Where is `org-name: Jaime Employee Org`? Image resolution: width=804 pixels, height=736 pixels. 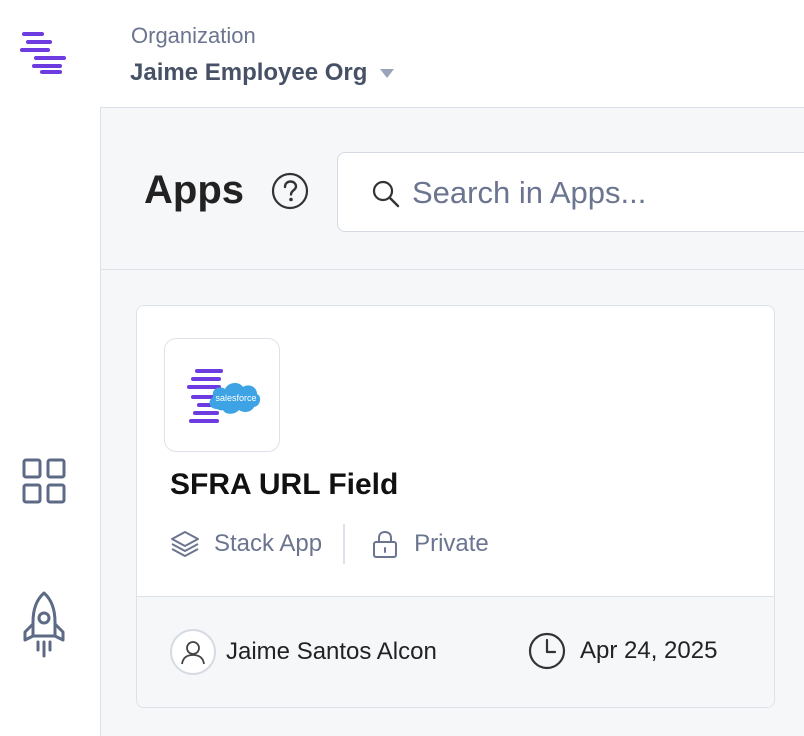 org-name: Jaime Employee Org is located at coordinates (249, 72).